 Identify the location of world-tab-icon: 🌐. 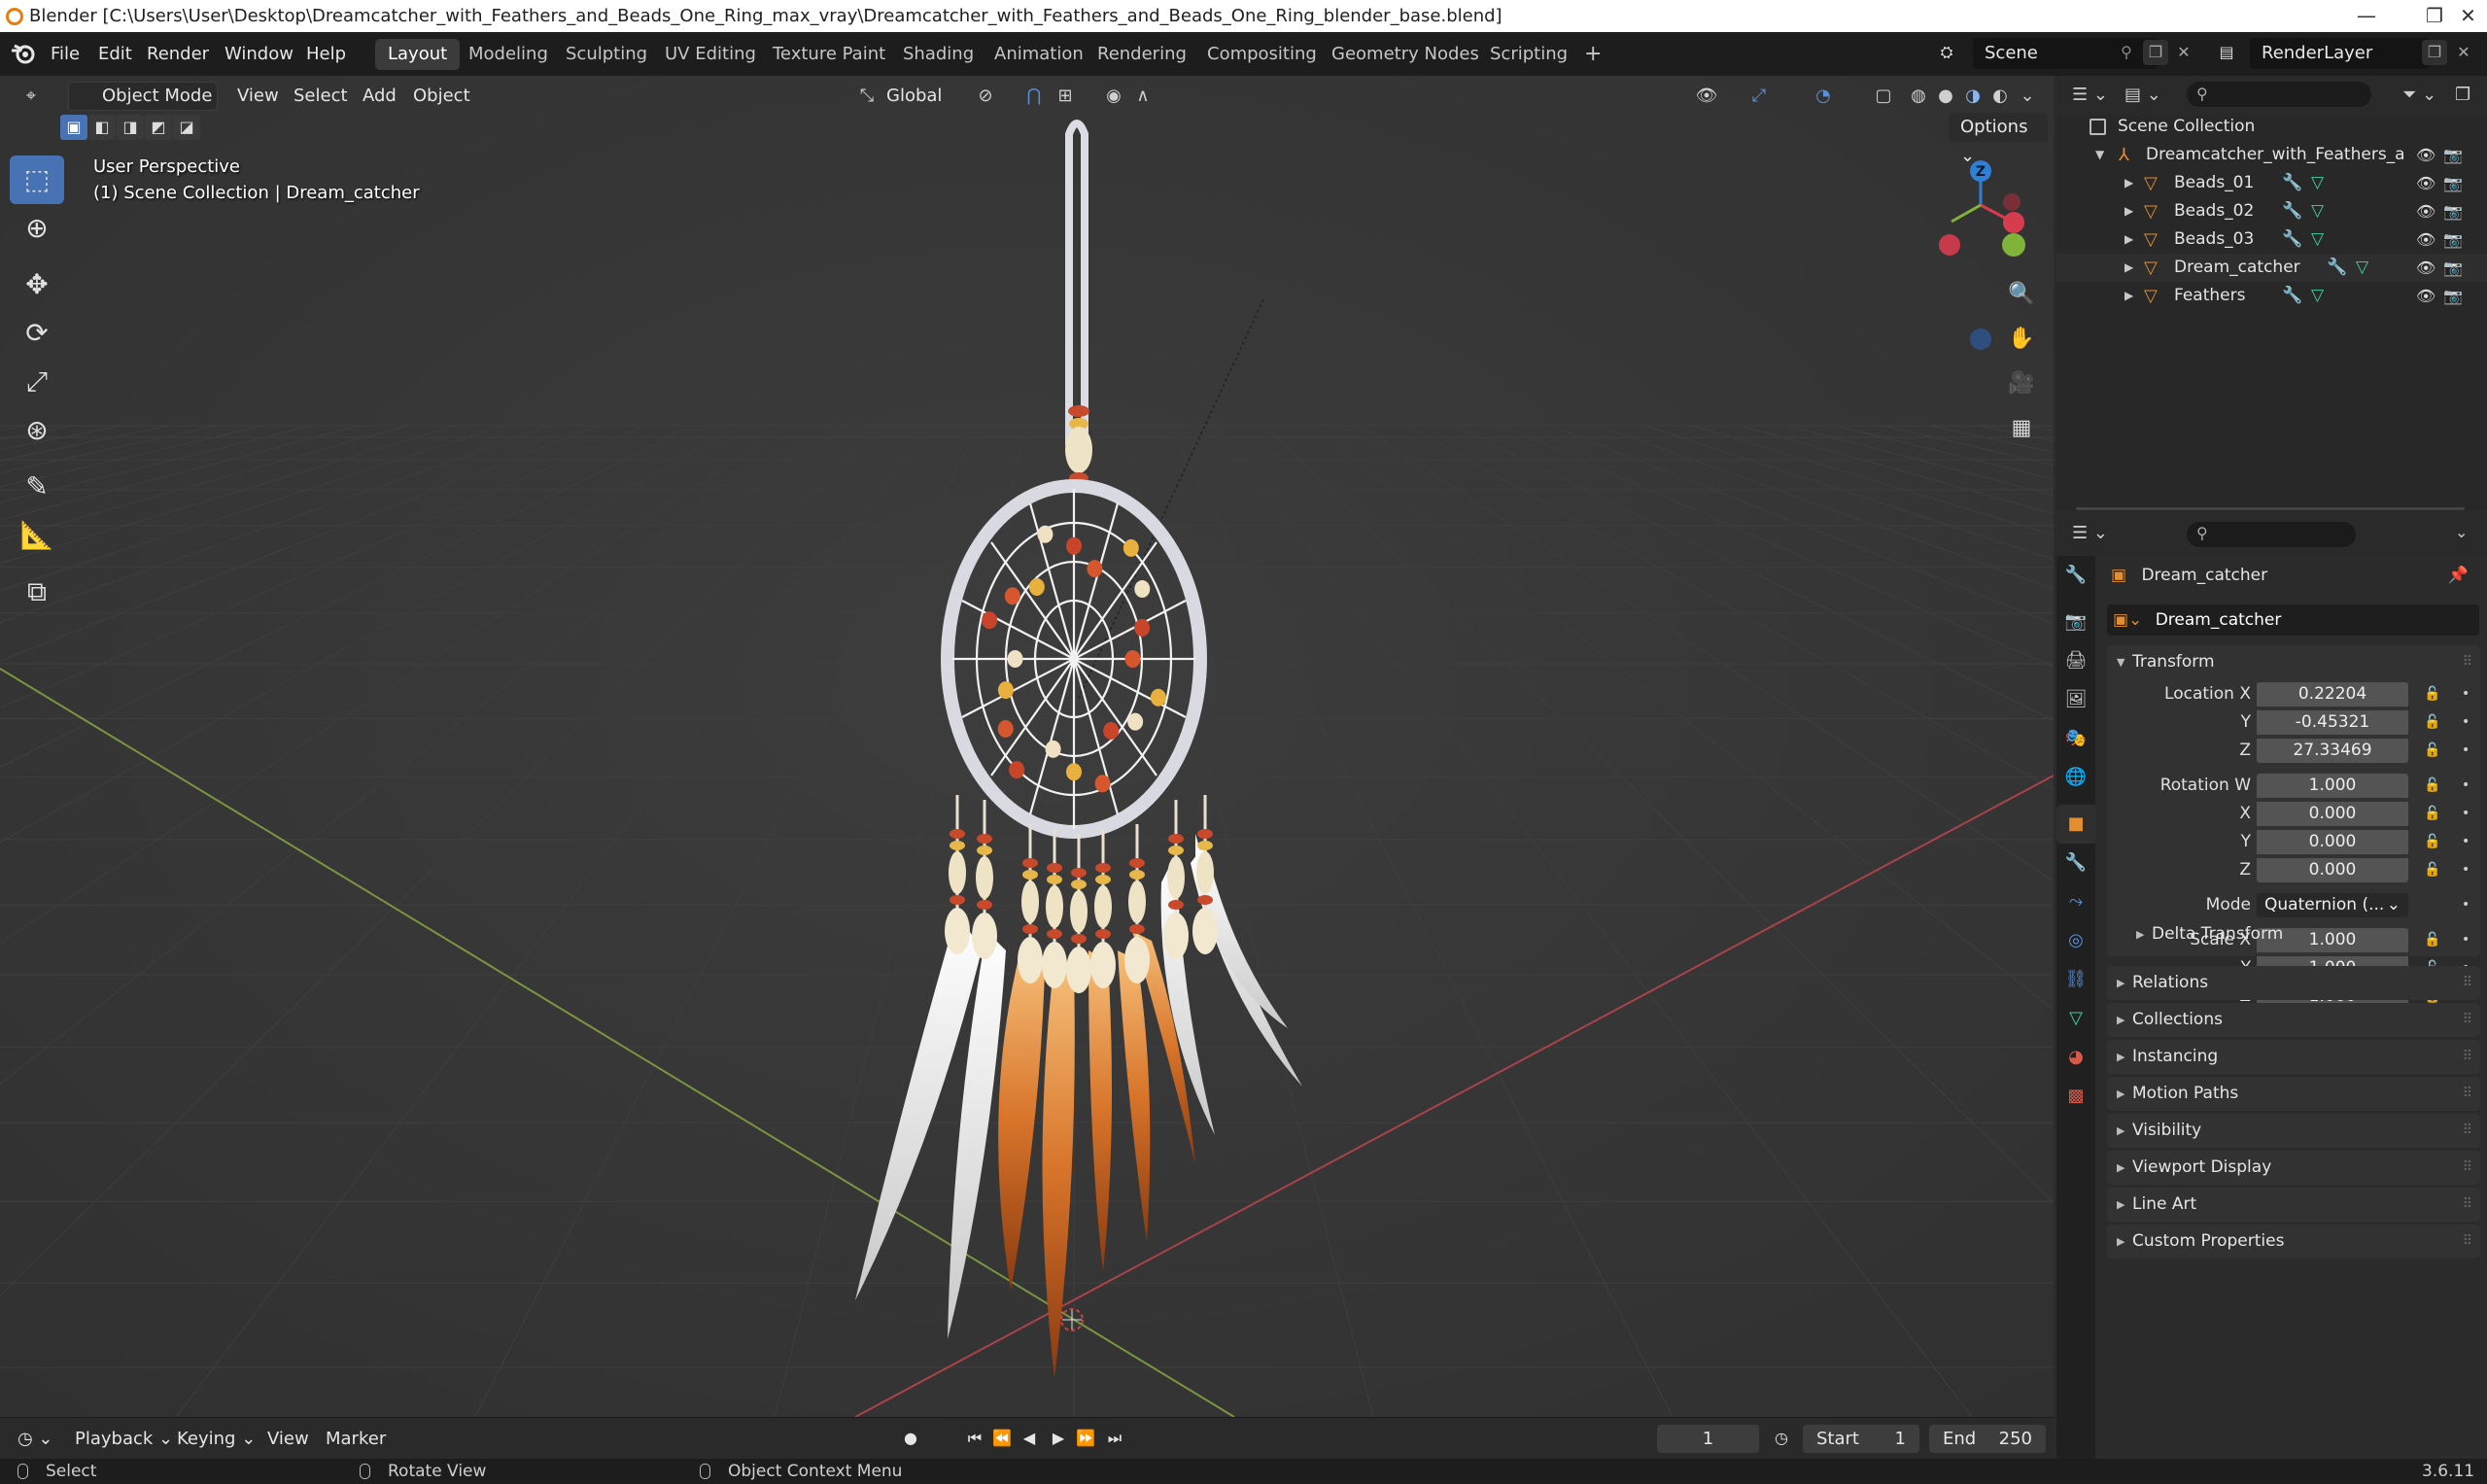
(2075, 777).